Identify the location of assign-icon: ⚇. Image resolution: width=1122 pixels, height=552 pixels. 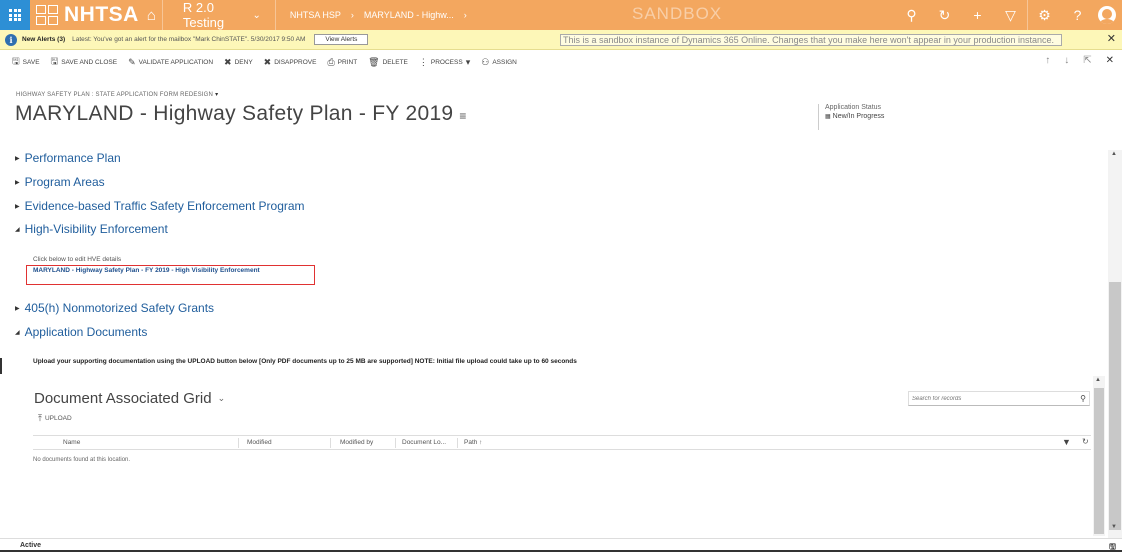
(485, 61).